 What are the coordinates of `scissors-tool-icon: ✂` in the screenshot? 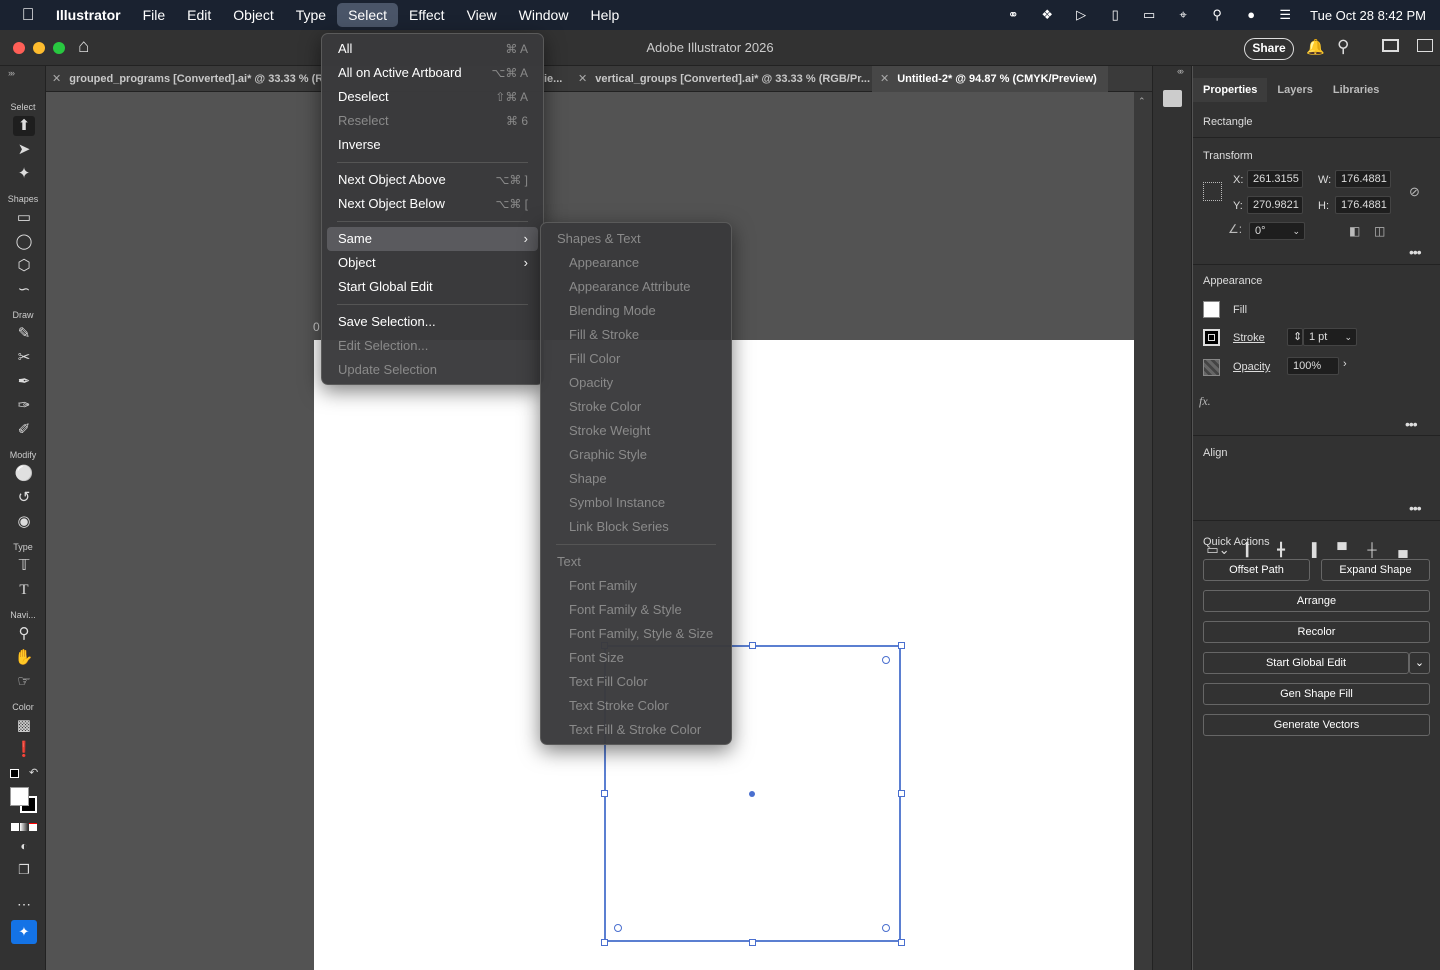 It's located at (24, 358).